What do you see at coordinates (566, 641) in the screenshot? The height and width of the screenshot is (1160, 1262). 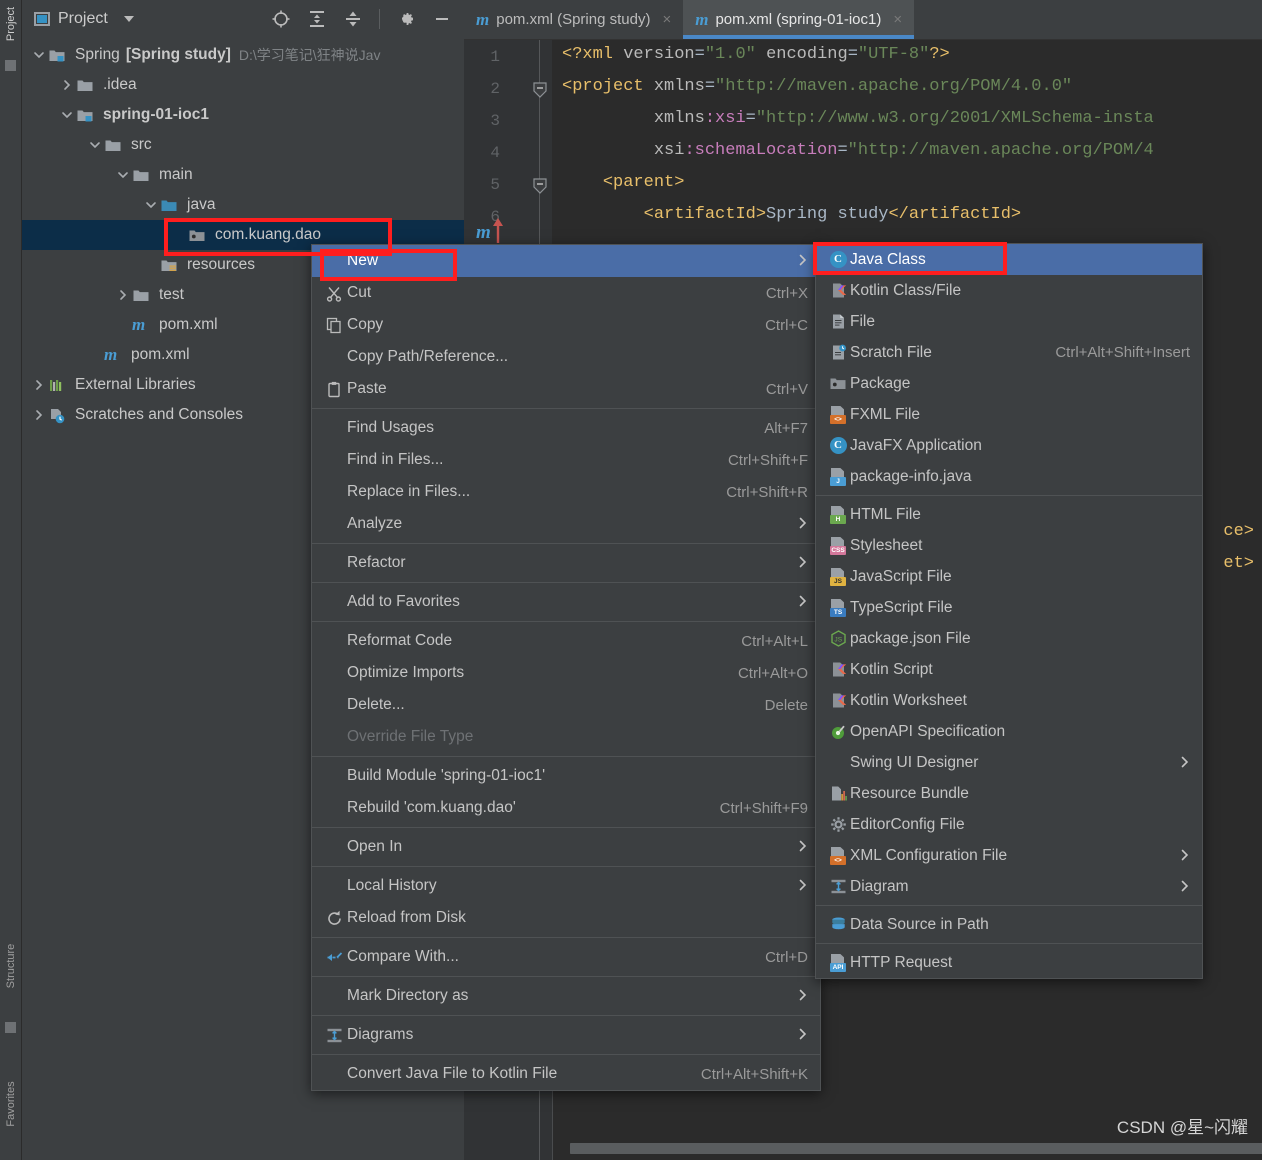 I see `menu-item-reformat-code: Reformat Code Ctrl+Alt+L` at bounding box center [566, 641].